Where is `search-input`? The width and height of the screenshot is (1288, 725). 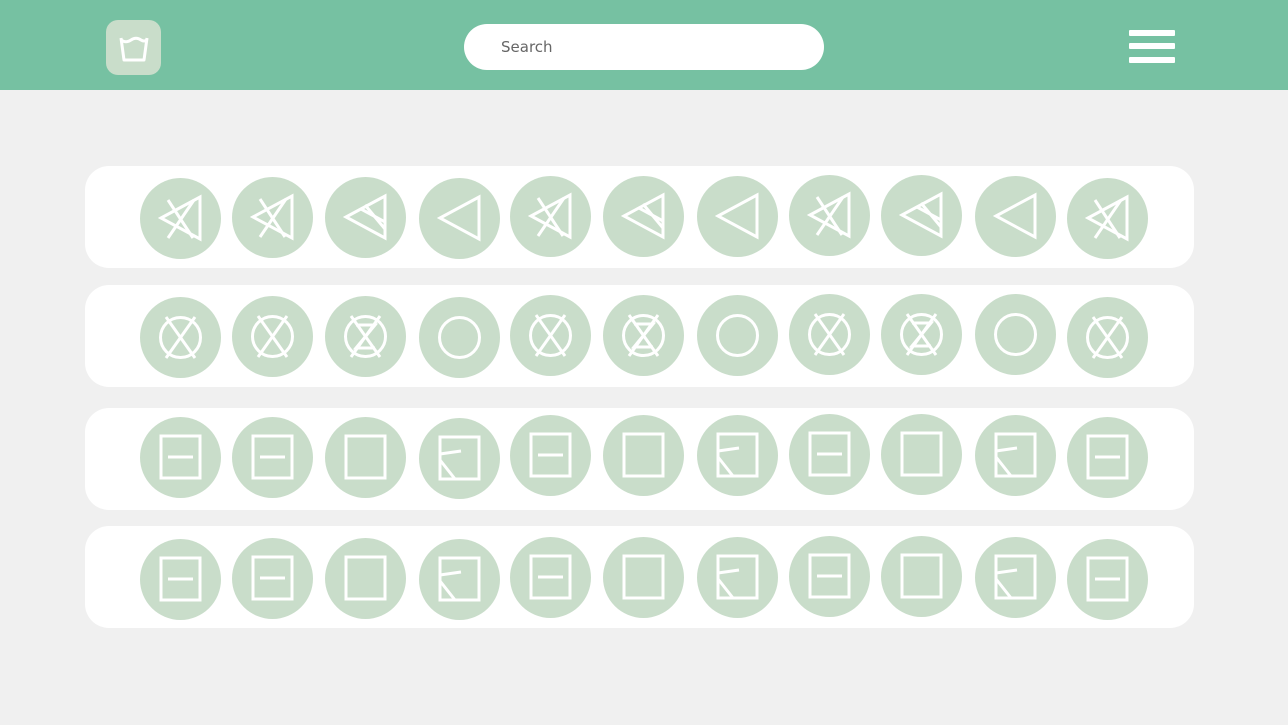
search-input is located at coordinates (644, 47).